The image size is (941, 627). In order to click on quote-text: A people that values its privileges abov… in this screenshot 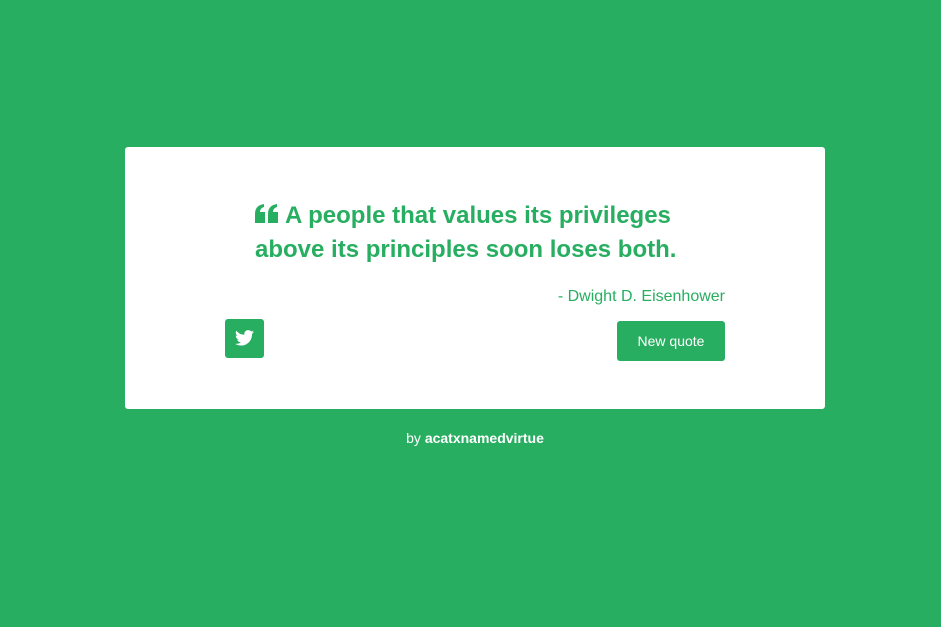, I will do `click(480, 233)`.